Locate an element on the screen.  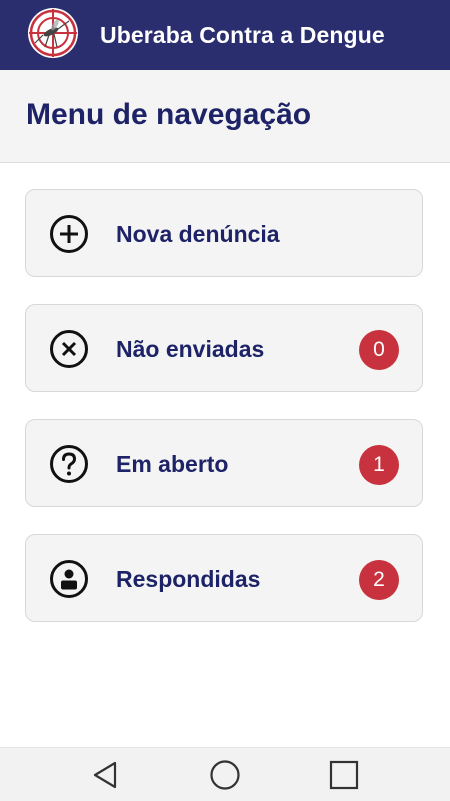
system-nav-bar is located at coordinates (225, 774).